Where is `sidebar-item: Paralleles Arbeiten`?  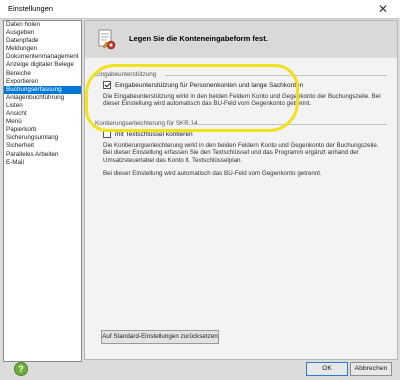
sidebar-item: Paralleles Arbeiten is located at coordinates (42, 155).